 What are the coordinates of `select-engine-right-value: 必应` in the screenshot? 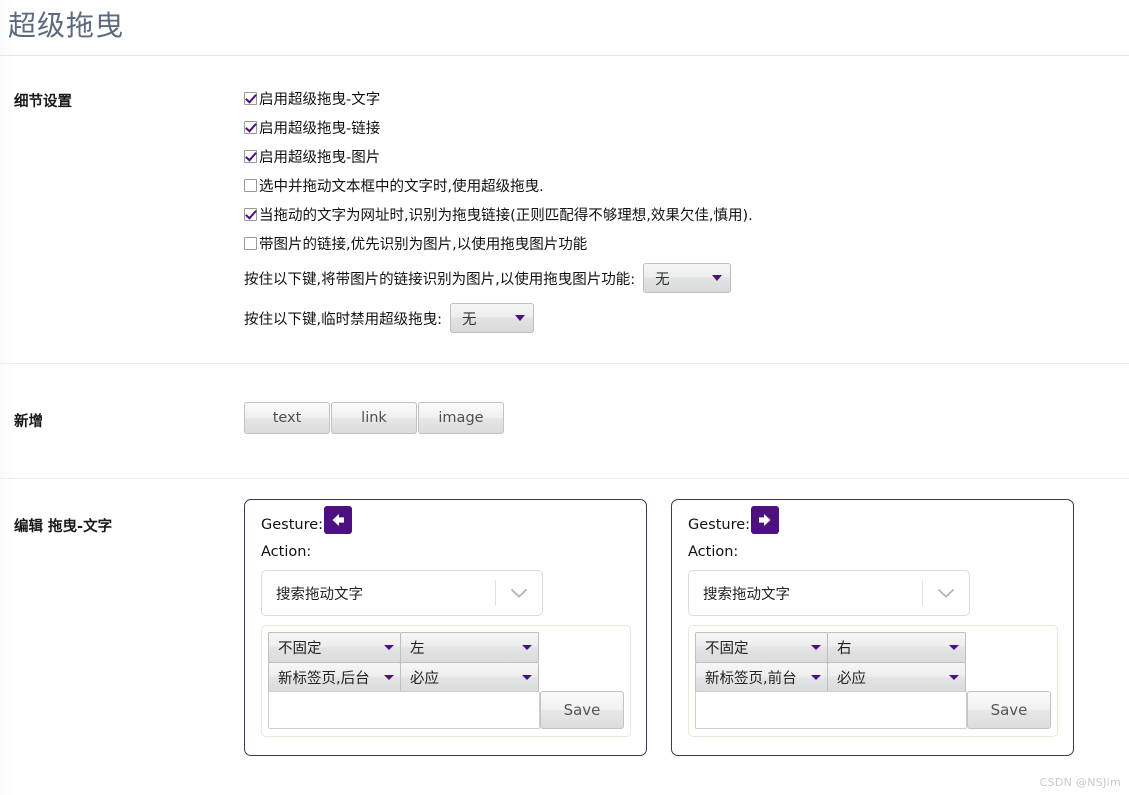 It's located at (851, 679).